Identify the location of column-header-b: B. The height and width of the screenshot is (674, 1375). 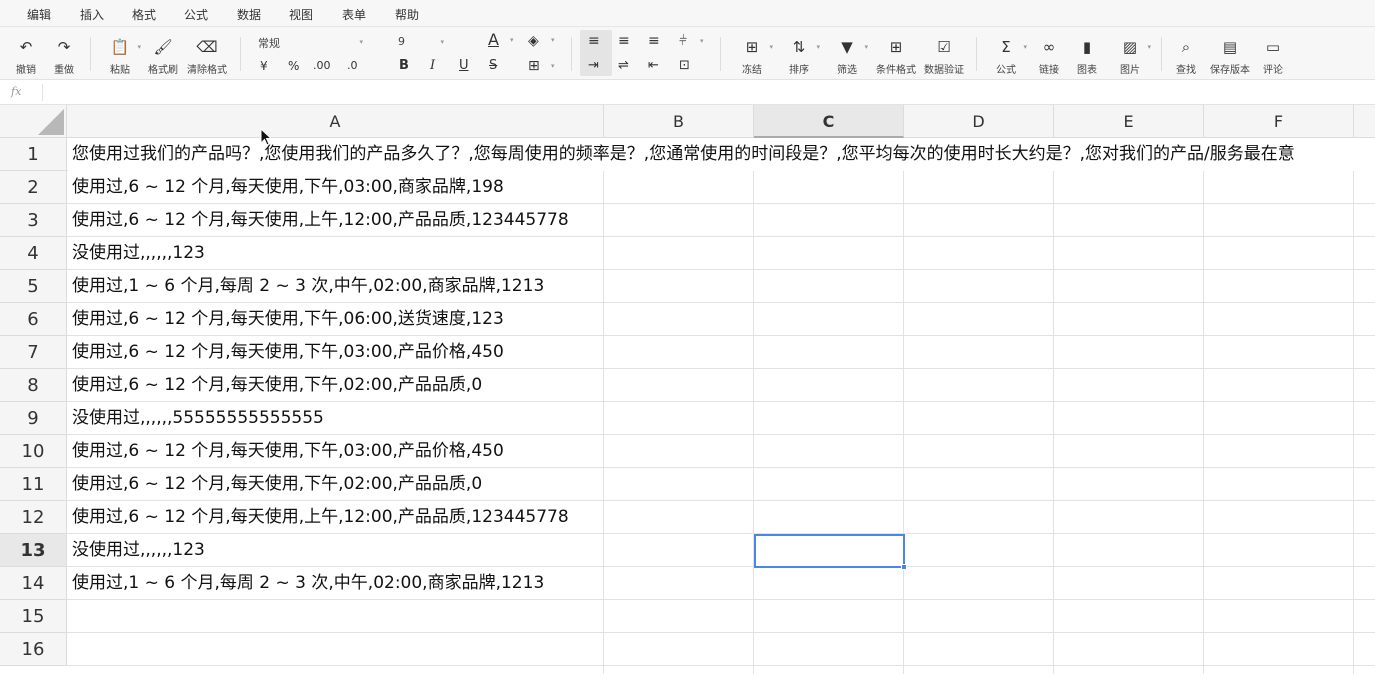
(679, 121).